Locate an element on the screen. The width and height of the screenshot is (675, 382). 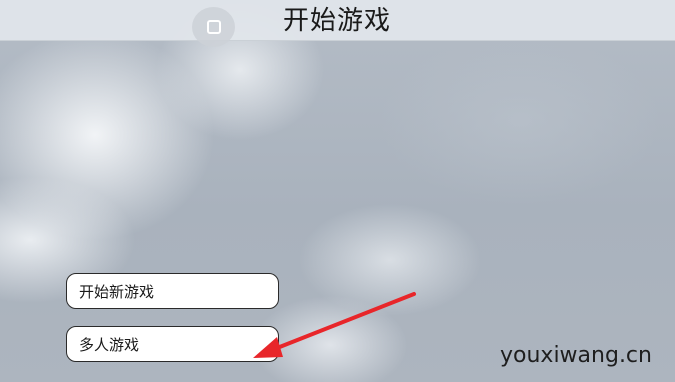
home-button is located at coordinates (213, 27).